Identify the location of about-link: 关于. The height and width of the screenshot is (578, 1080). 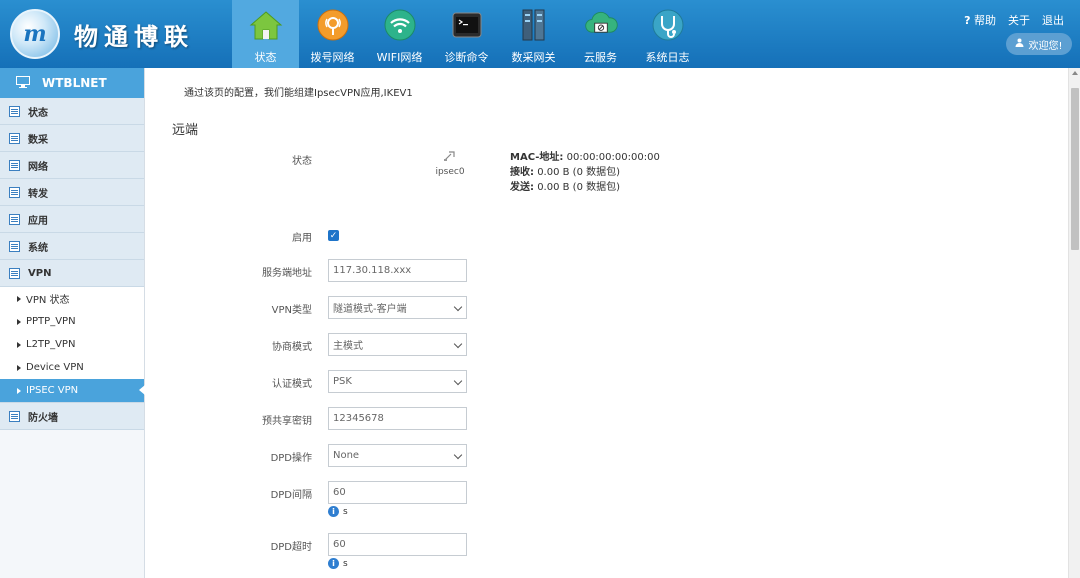
(1019, 20).